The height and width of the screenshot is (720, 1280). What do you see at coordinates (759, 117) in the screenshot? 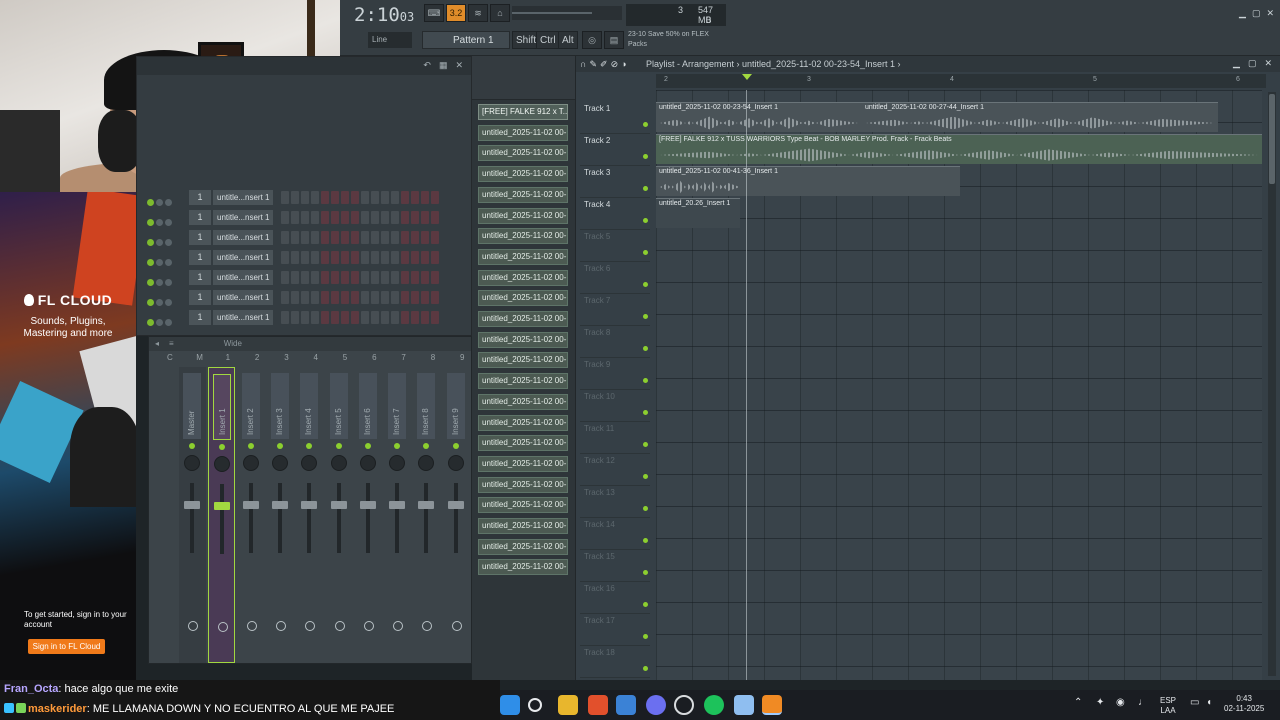
I see `audio-clip: untitled_2025-11-02 00-23-54_Insert 1` at bounding box center [759, 117].